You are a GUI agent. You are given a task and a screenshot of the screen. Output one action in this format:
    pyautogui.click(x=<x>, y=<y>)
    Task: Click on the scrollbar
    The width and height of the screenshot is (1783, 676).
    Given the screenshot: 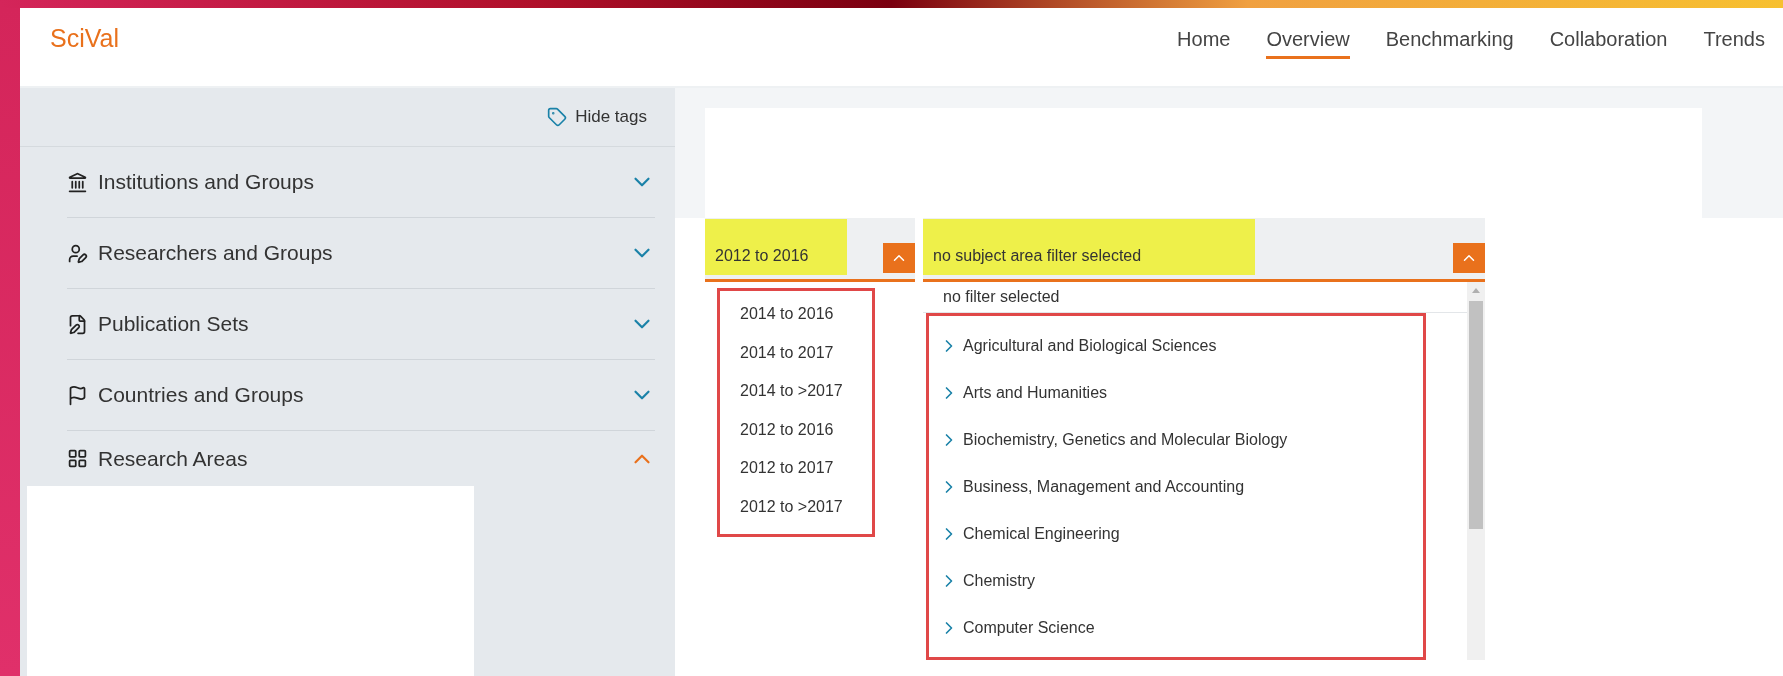 What is the action you would take?
    pyautogui.click(x=1476, y=471)
    